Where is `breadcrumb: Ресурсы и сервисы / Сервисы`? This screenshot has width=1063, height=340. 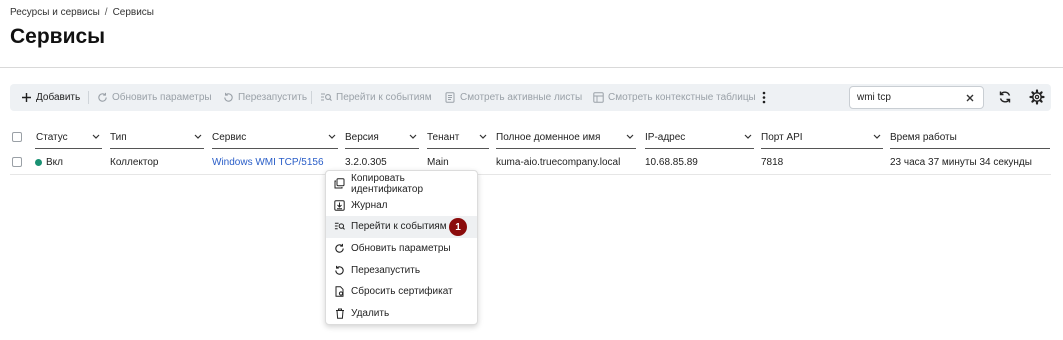
breadcrumb: Ресурсы и сервисы / Сервисы is located at coordinates (82, 12).